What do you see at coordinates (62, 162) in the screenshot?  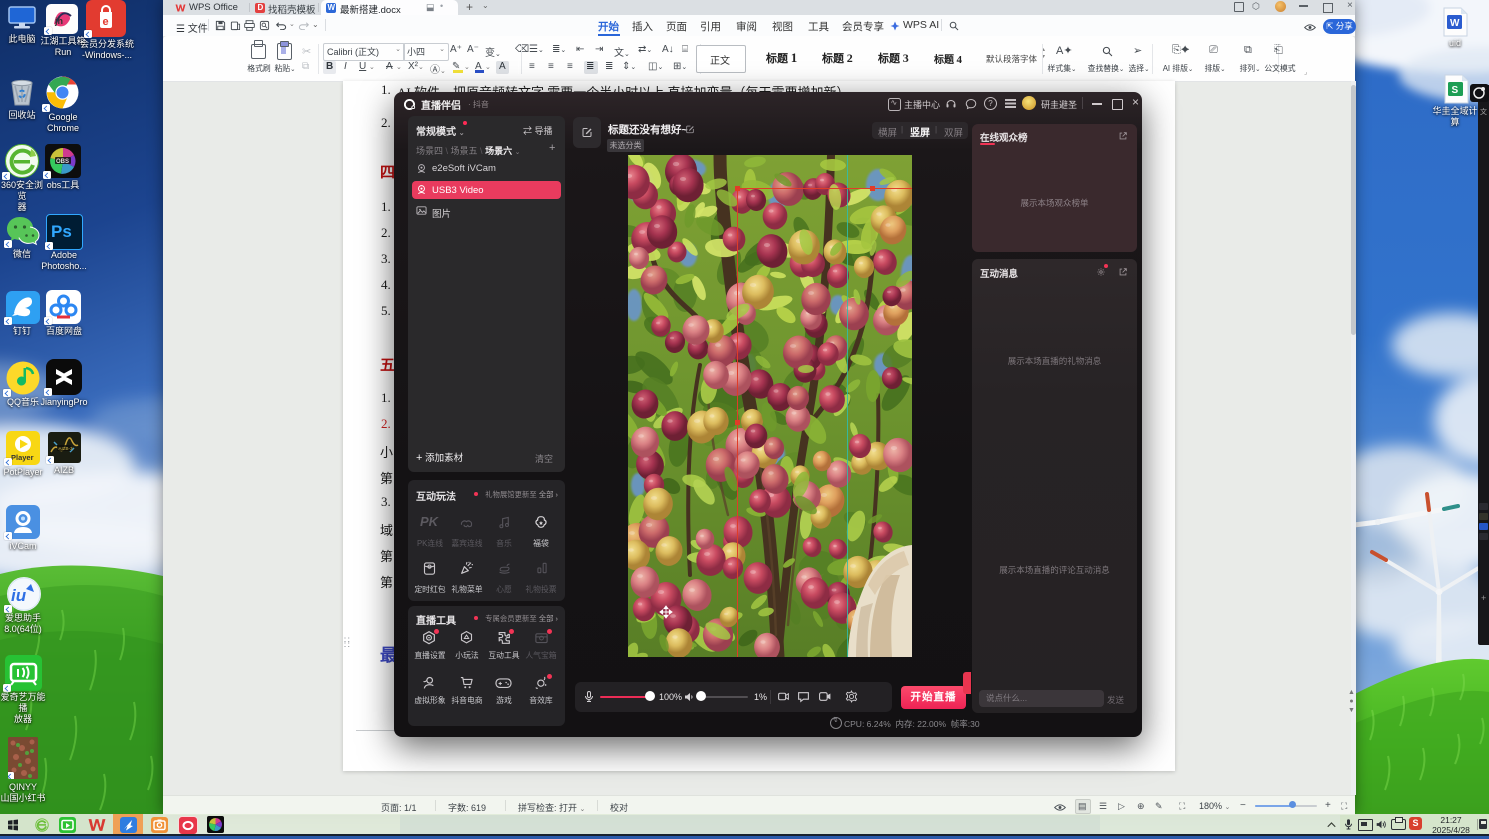 I see `svg-text: OBS` at bounding box center [62, 162].